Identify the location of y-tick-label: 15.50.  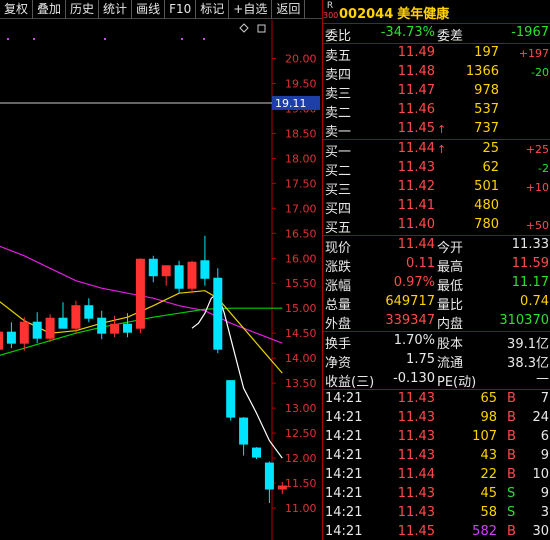
(301, 283).